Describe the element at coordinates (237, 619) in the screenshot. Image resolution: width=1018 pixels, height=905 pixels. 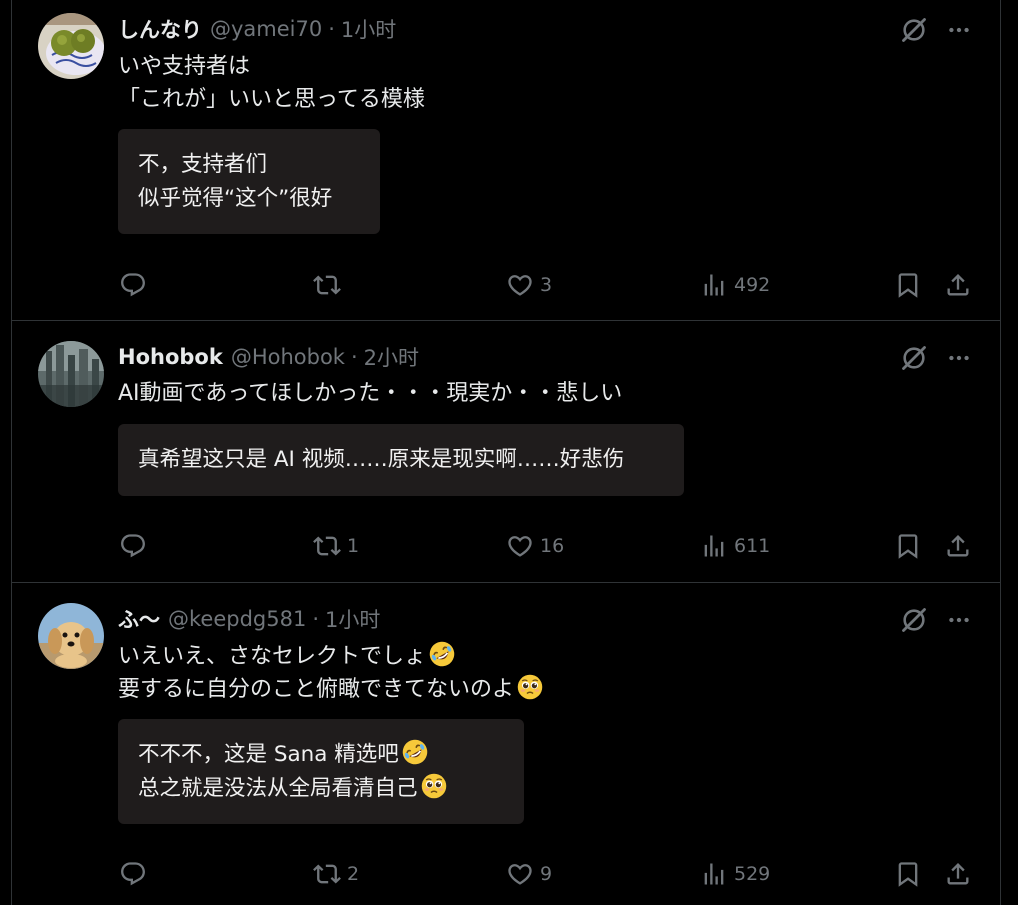
I see `user-handle: @keepdg581` at that location.